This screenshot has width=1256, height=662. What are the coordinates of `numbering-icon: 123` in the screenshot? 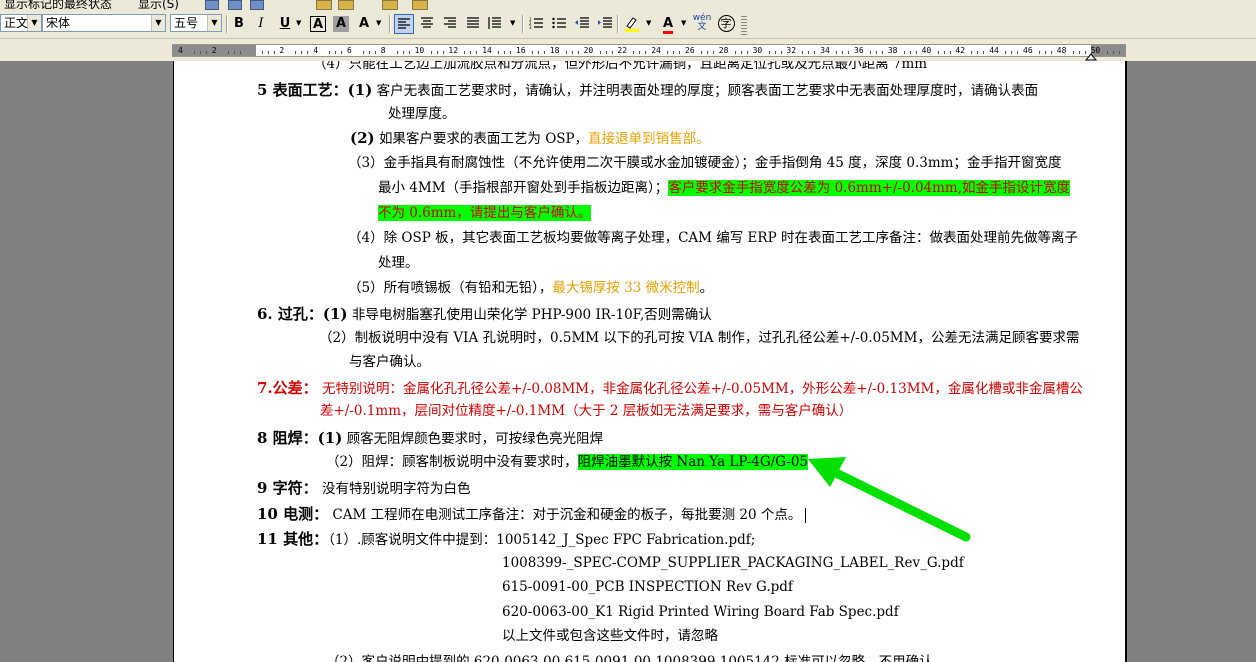 It's located at (536, 24).